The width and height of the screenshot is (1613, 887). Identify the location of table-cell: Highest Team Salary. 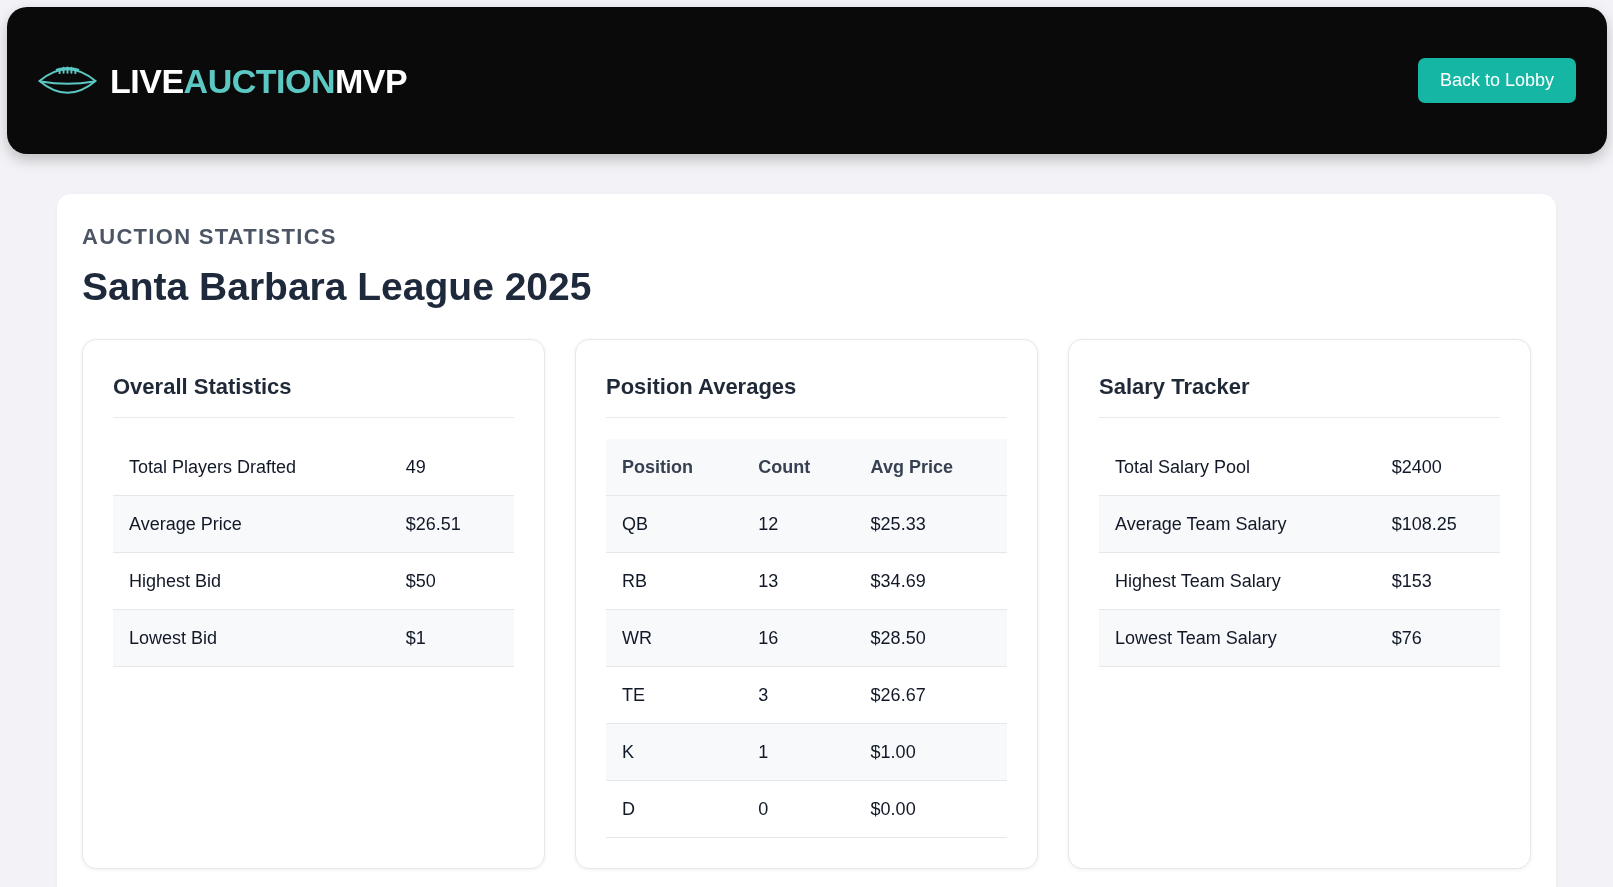
(1237, 581).